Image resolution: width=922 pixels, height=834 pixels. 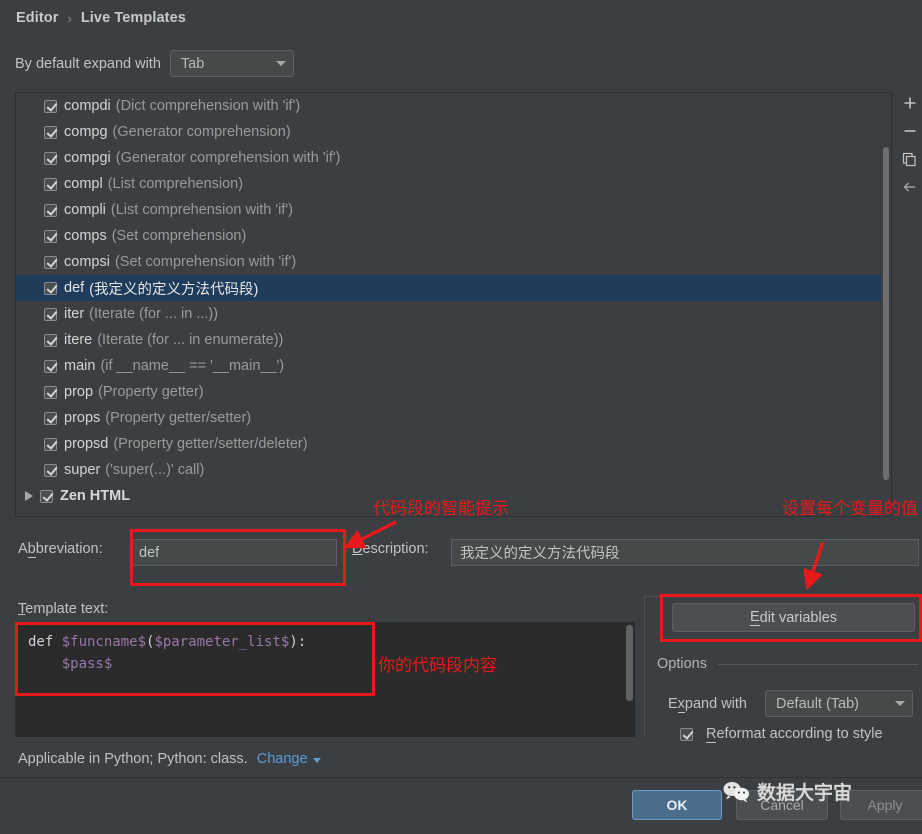 I want to click on template-text-label: Template text:, so click(x=63, y=609).